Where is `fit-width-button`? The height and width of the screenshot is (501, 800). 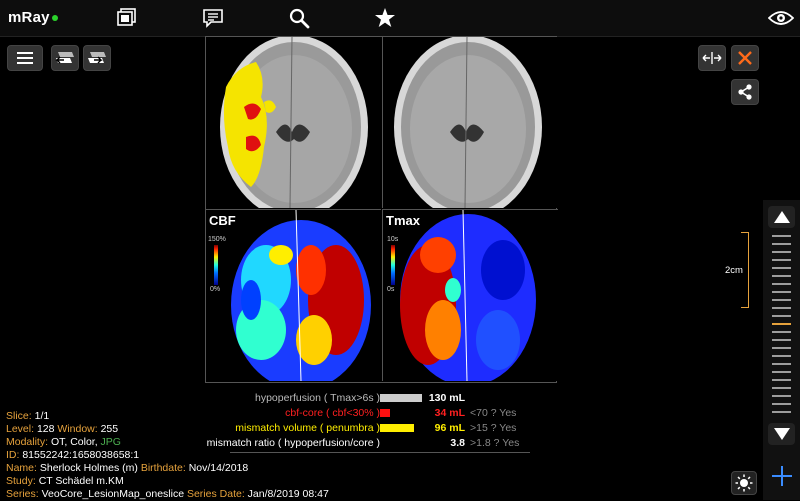
fit-width-button is located at coordinates (712, 58).